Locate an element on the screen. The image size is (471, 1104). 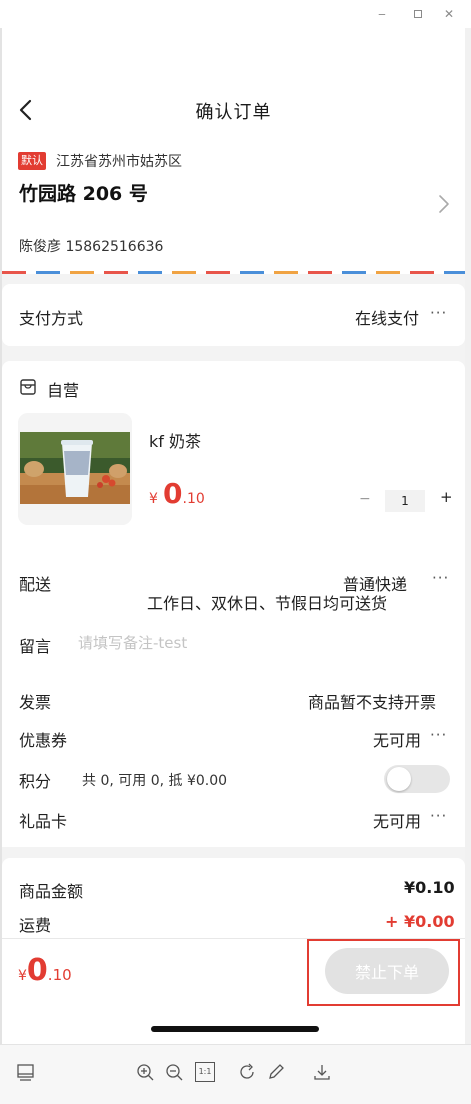
address-region: 江苏省苏州市姑苏区 is located at coordinates (119, 162).